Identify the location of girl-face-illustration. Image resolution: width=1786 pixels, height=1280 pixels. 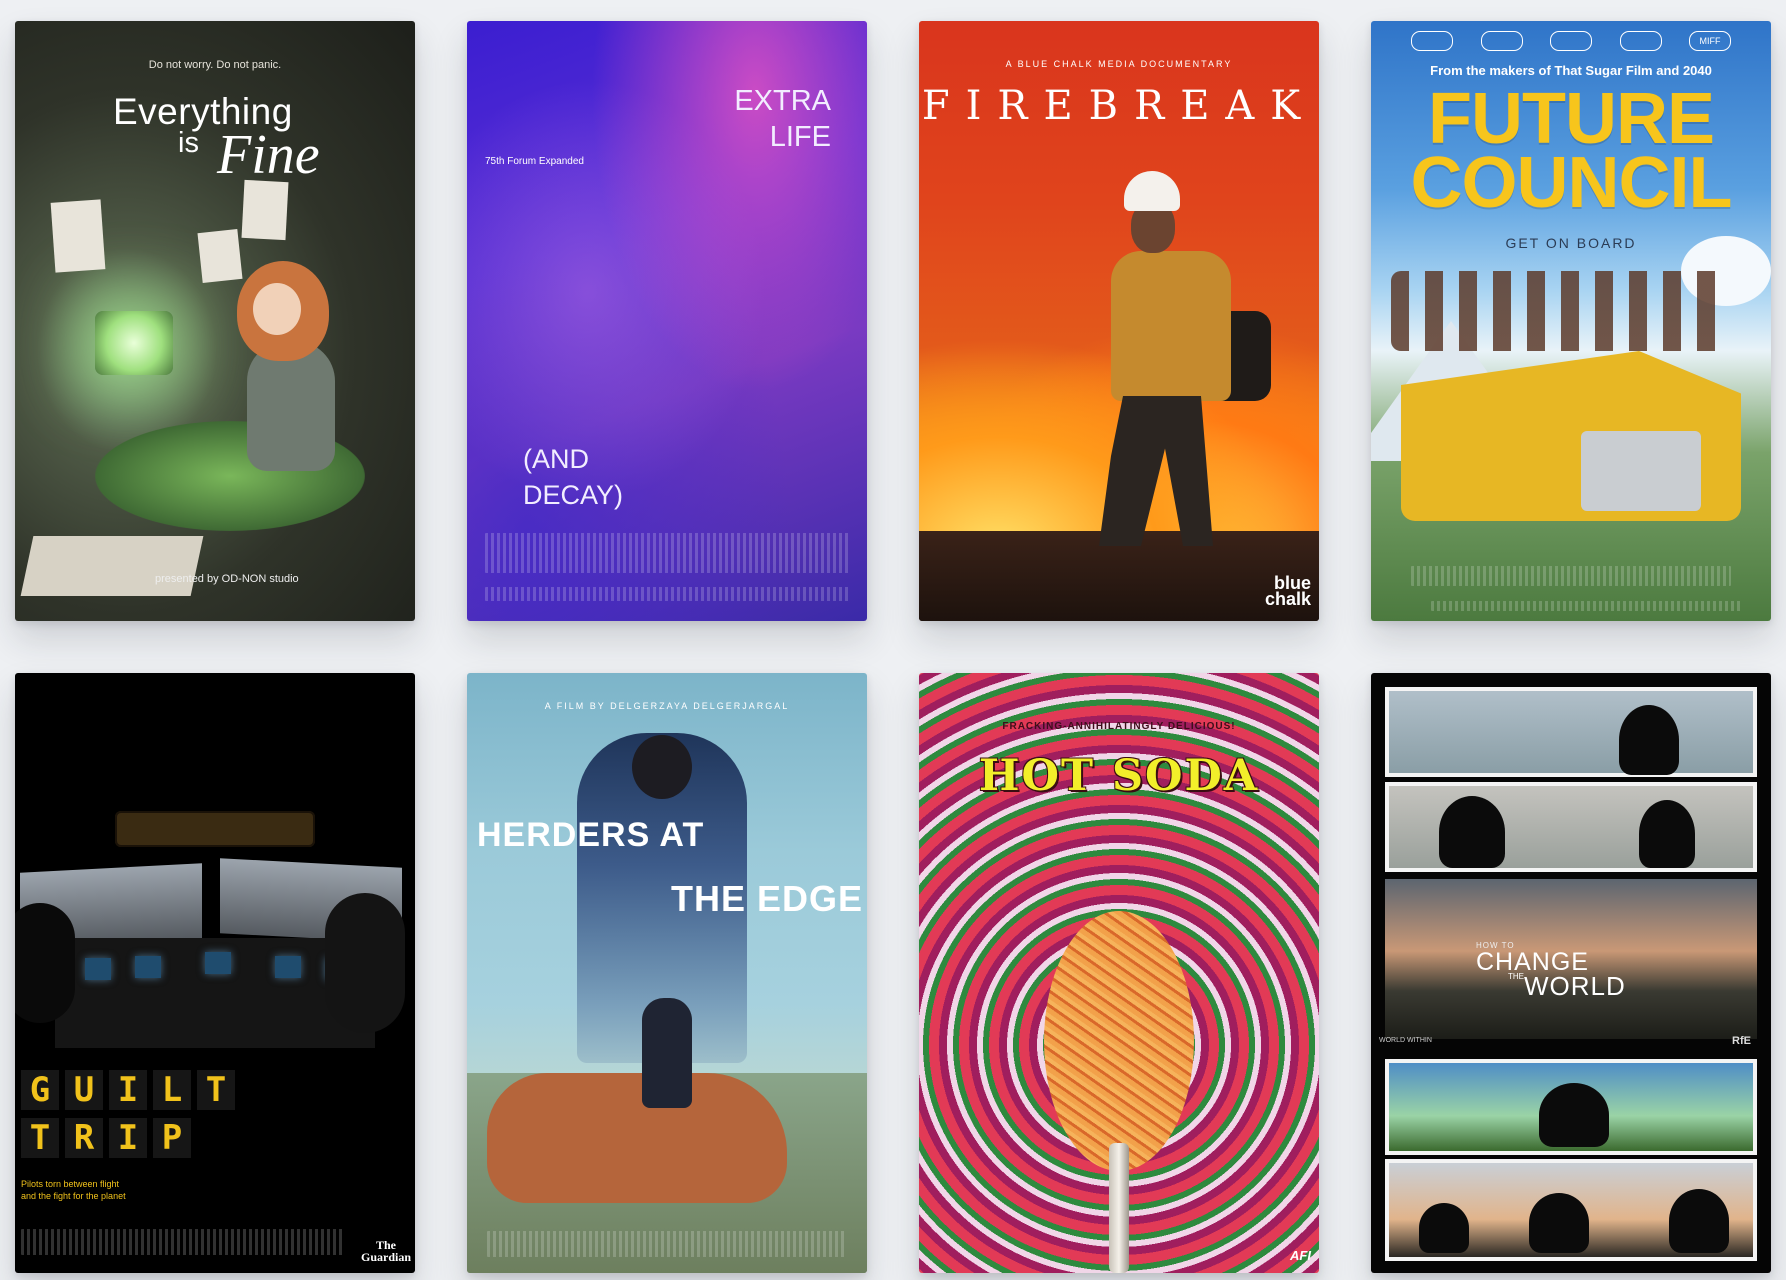
(277, 309).